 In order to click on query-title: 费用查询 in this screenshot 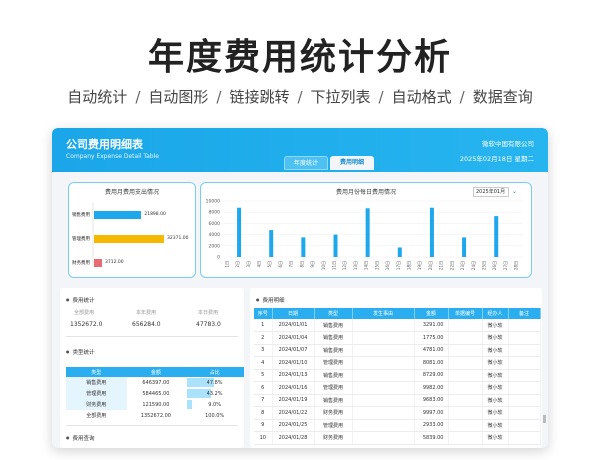, I will do `click(80, 438)`.